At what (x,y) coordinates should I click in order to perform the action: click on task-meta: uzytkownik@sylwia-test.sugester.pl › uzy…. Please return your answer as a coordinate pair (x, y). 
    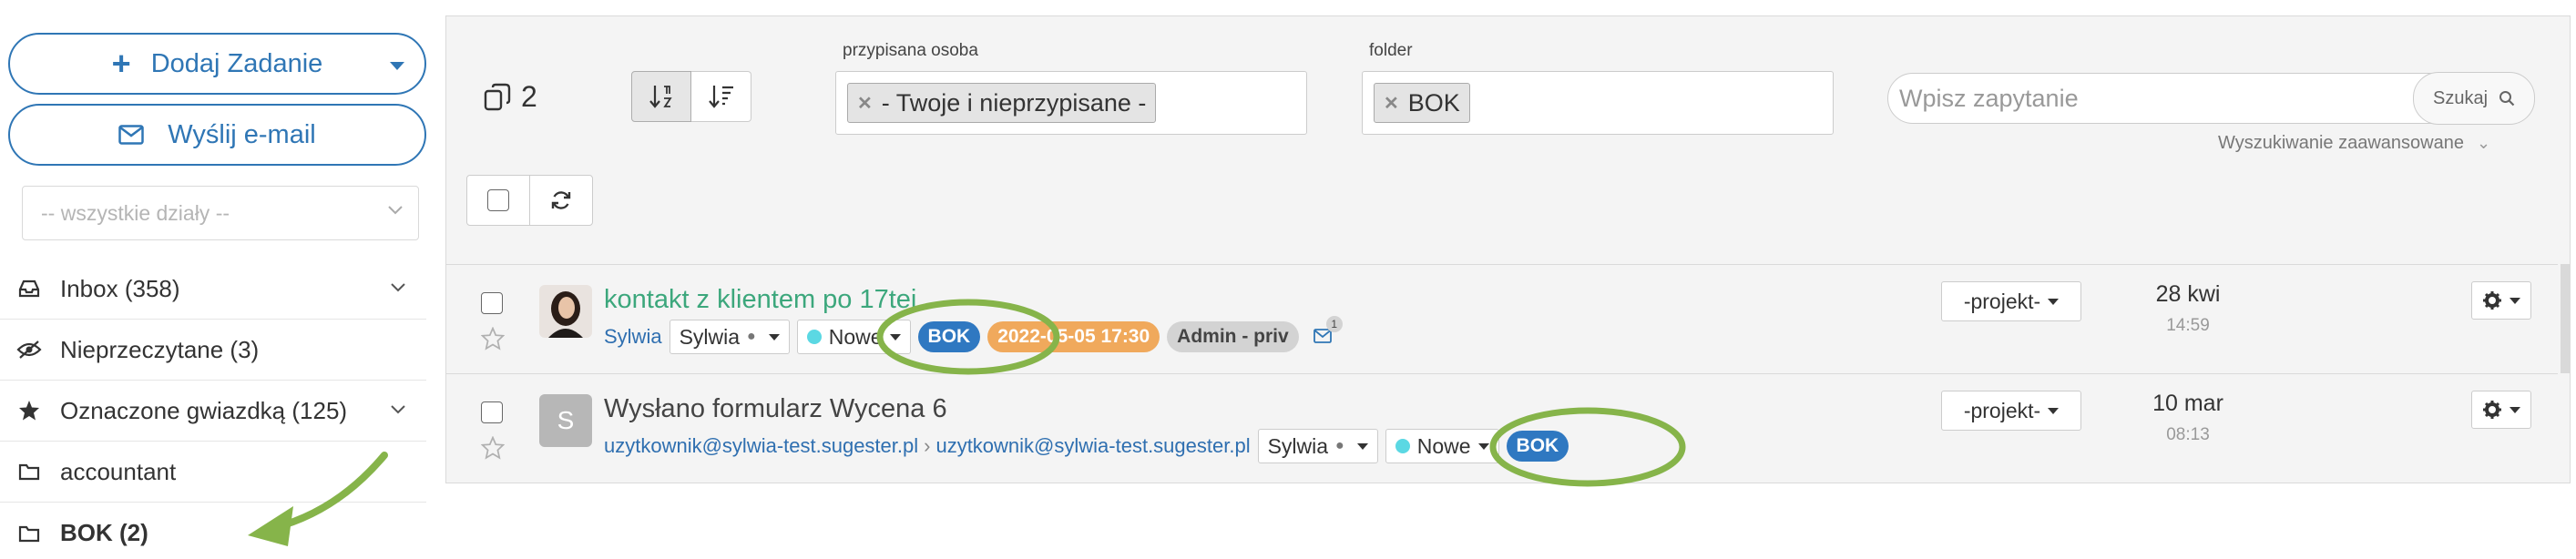
    Looking at the image, I should click on (1086, 446).